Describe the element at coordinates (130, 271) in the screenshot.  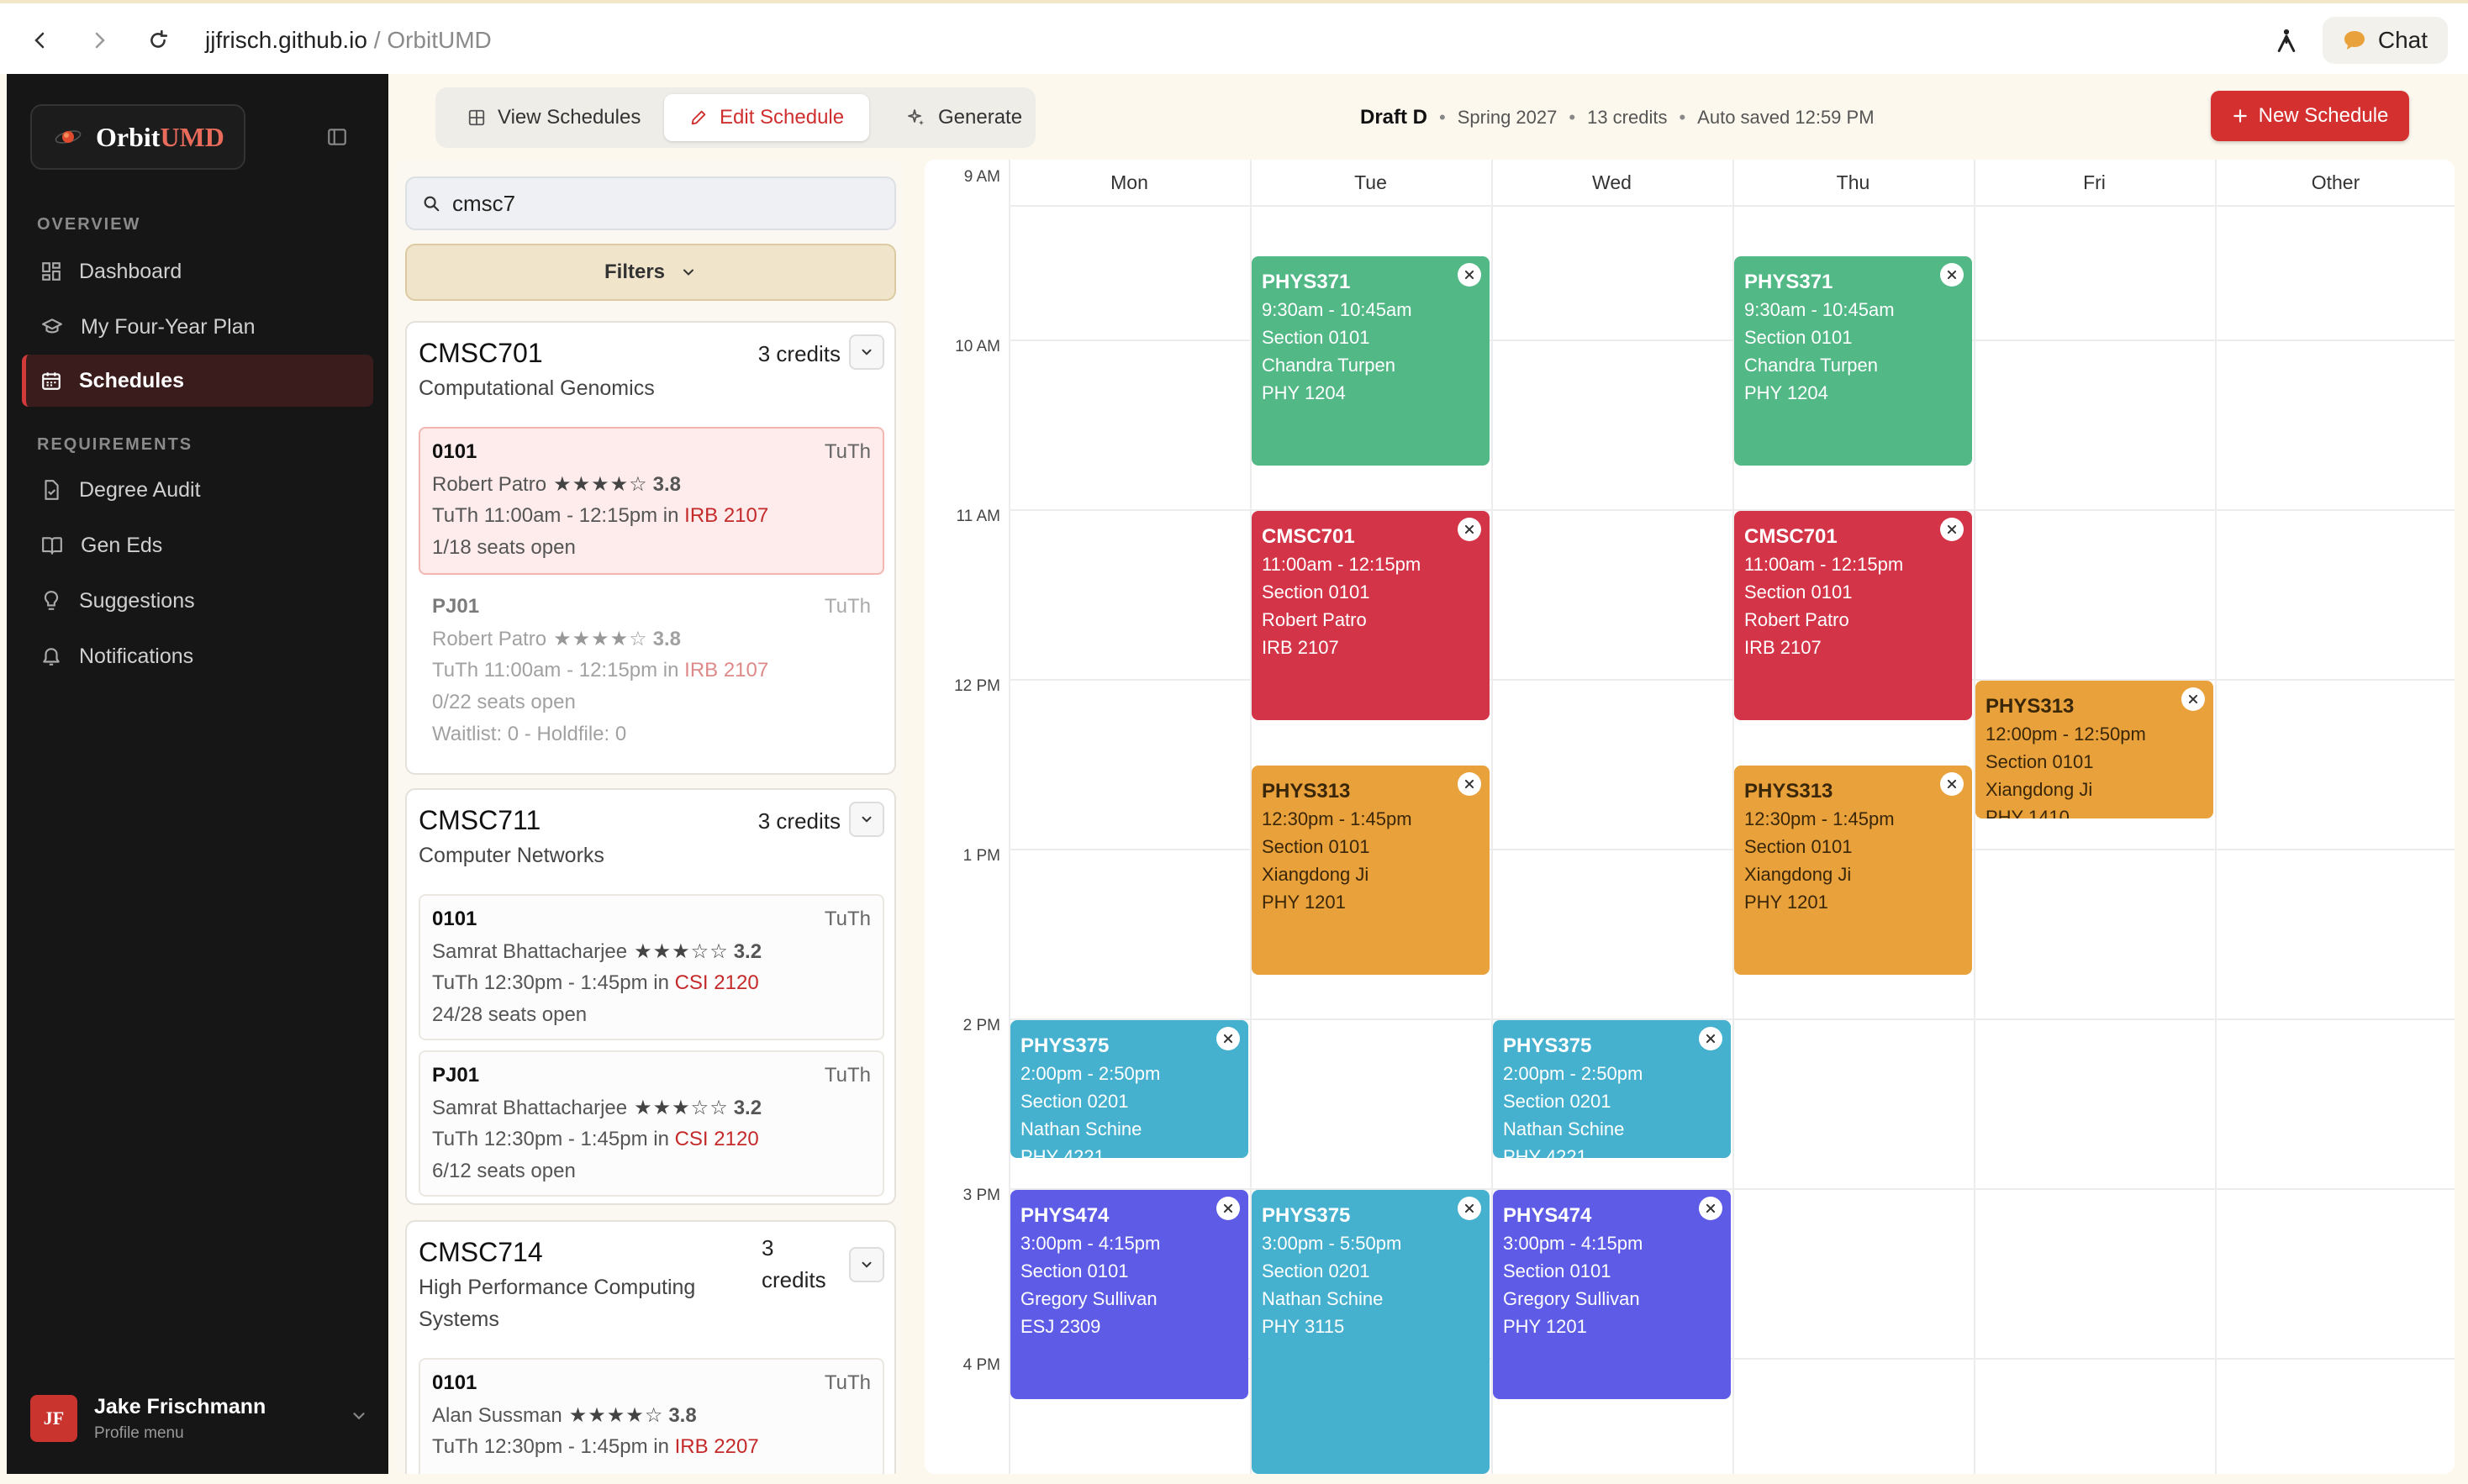
I see `sidebar-item-label: Dashboard` at that location.